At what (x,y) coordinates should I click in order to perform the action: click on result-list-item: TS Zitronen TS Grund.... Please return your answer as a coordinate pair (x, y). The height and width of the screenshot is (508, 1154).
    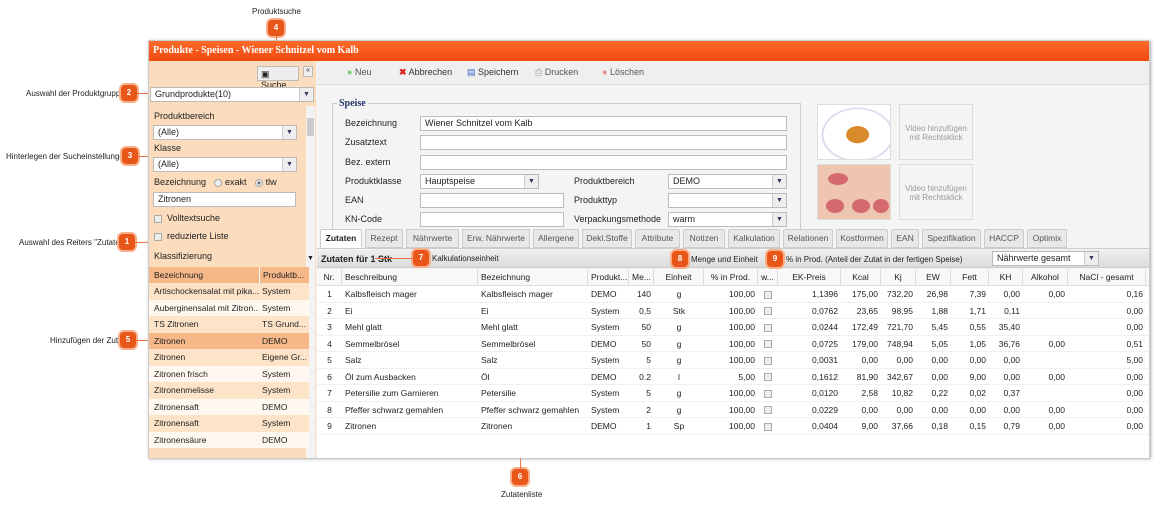
    Looking at the image, I should click on (229, 324).